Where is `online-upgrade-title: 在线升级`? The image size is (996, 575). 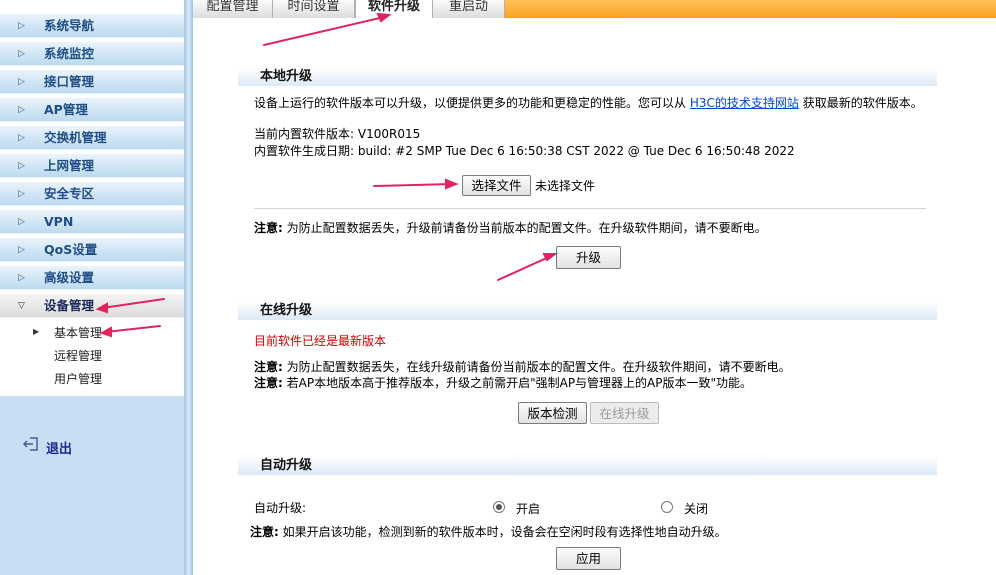
online-upgrade-title: 在线升级 is located at coordinates (286, 310).